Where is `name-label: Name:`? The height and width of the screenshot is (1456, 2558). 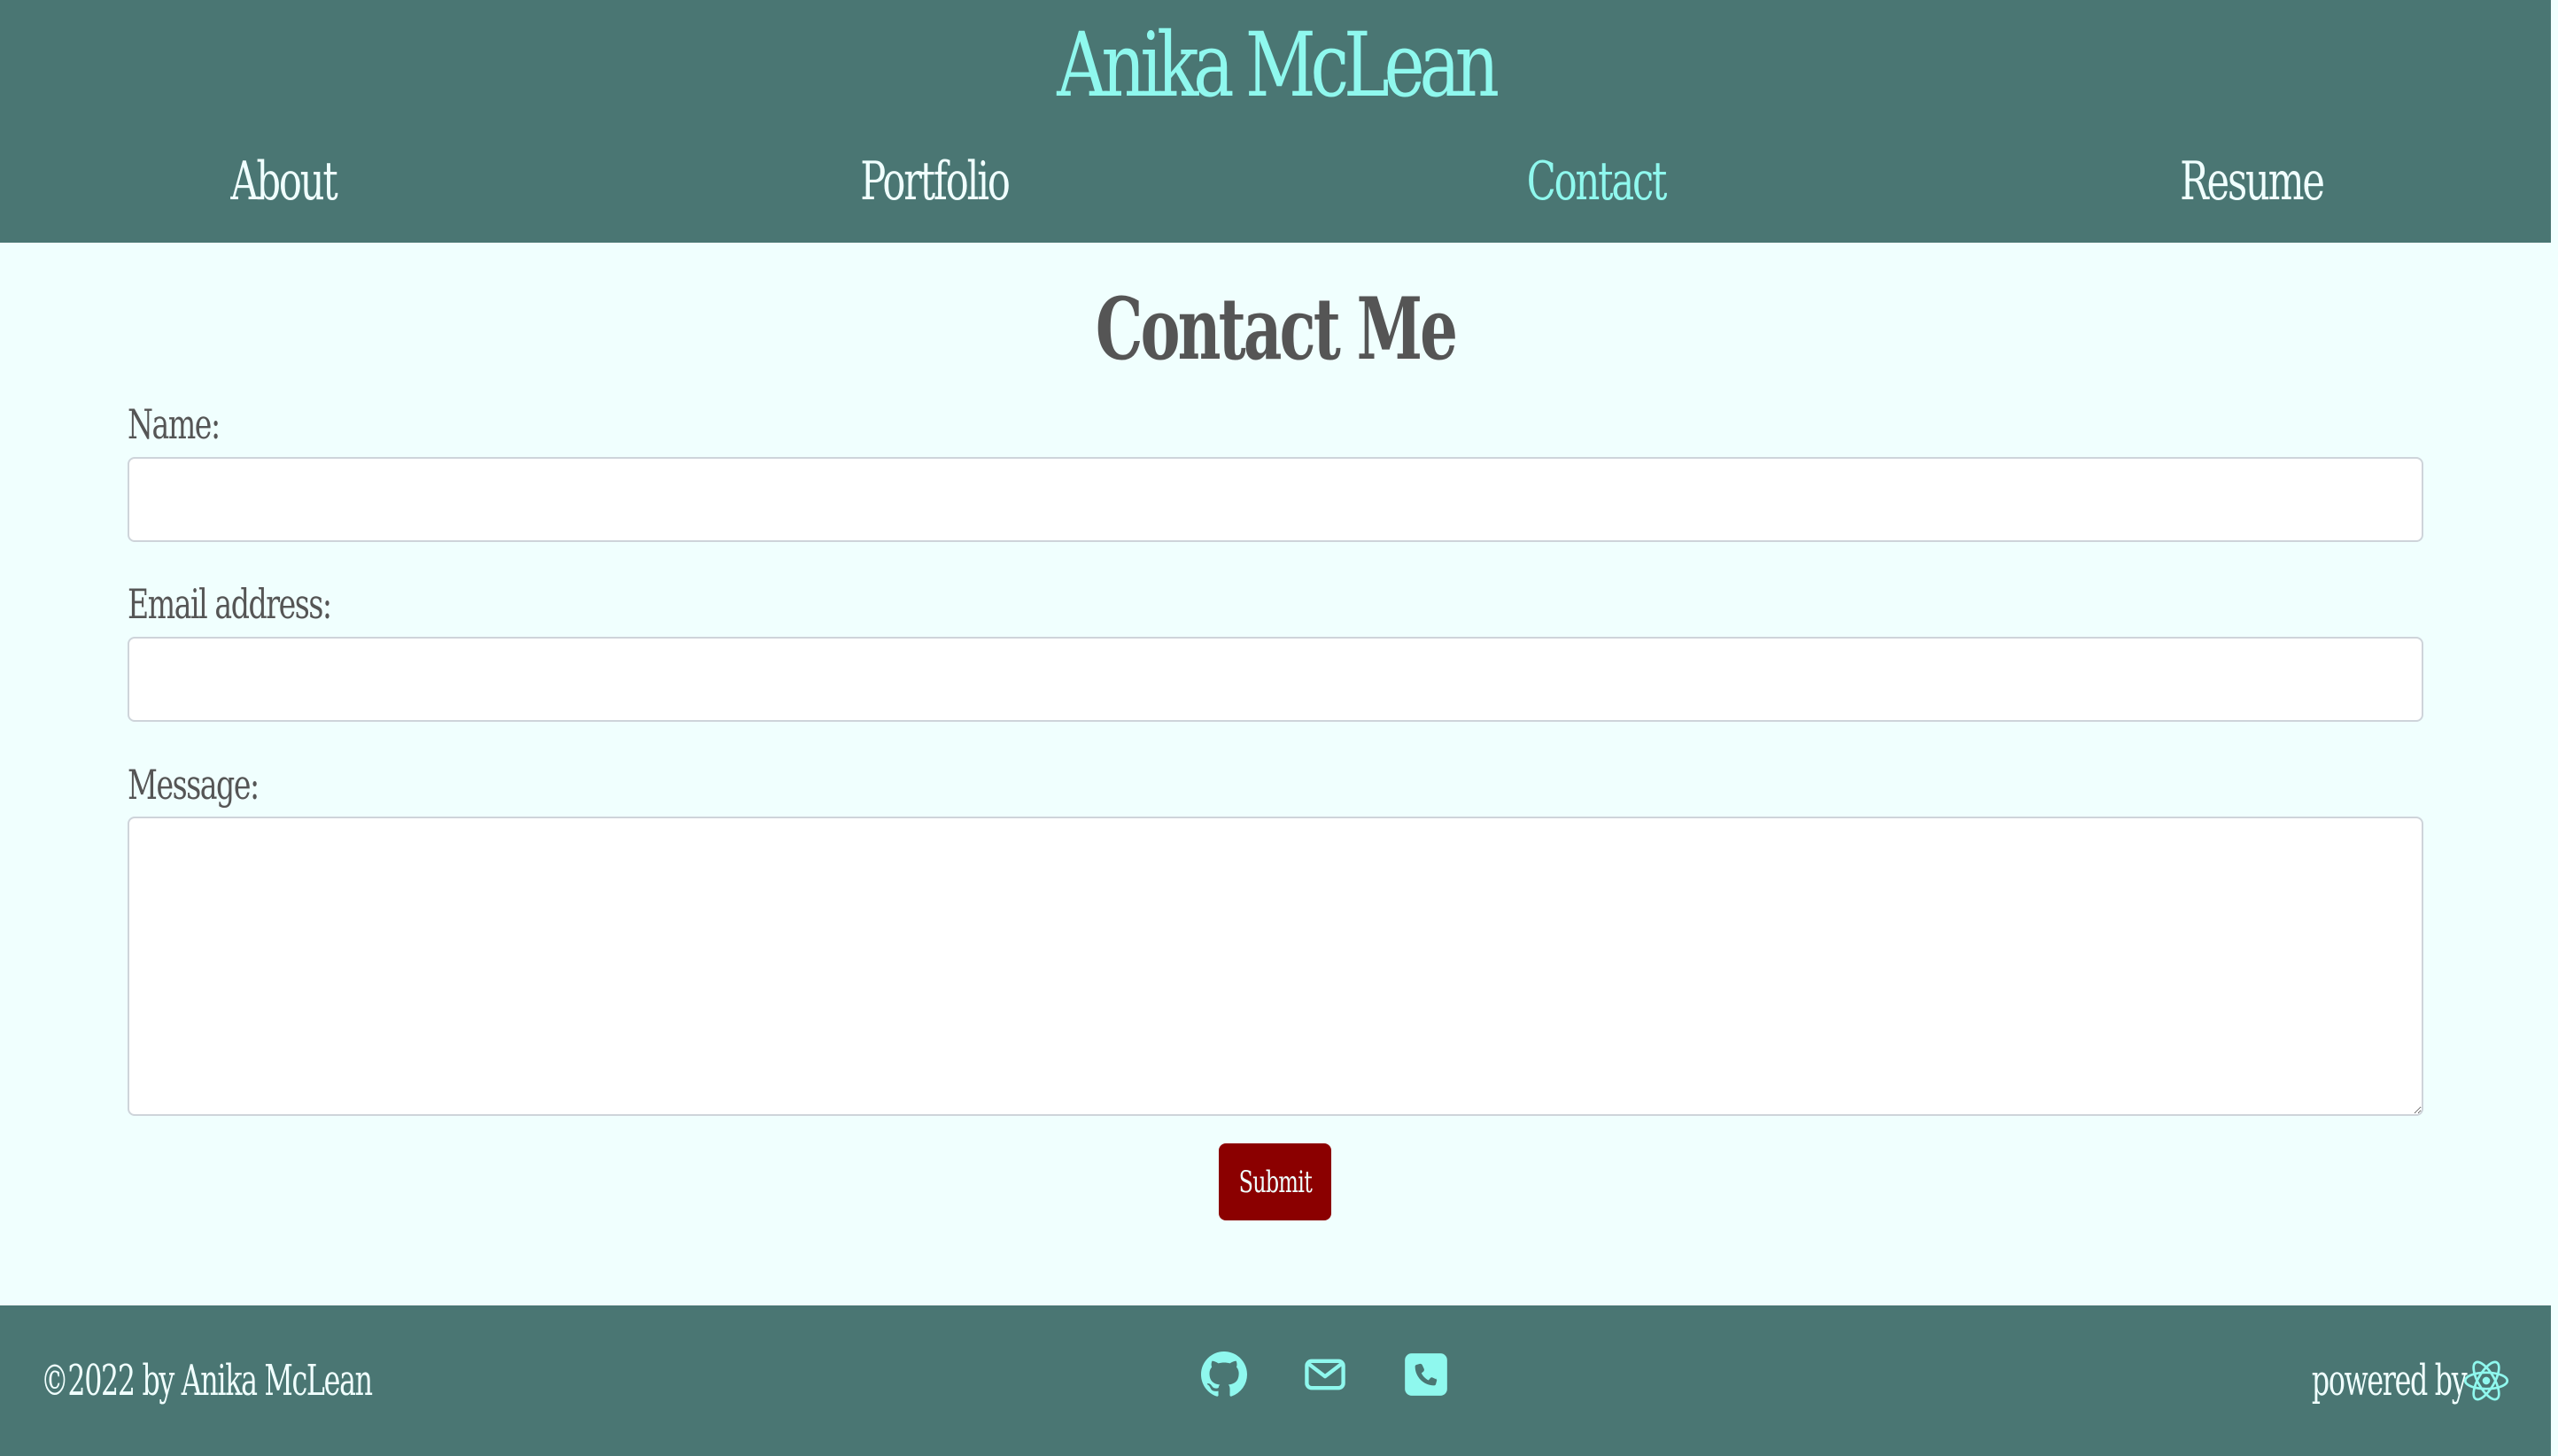
name-label: Name: is located at coordinates (174, 424).